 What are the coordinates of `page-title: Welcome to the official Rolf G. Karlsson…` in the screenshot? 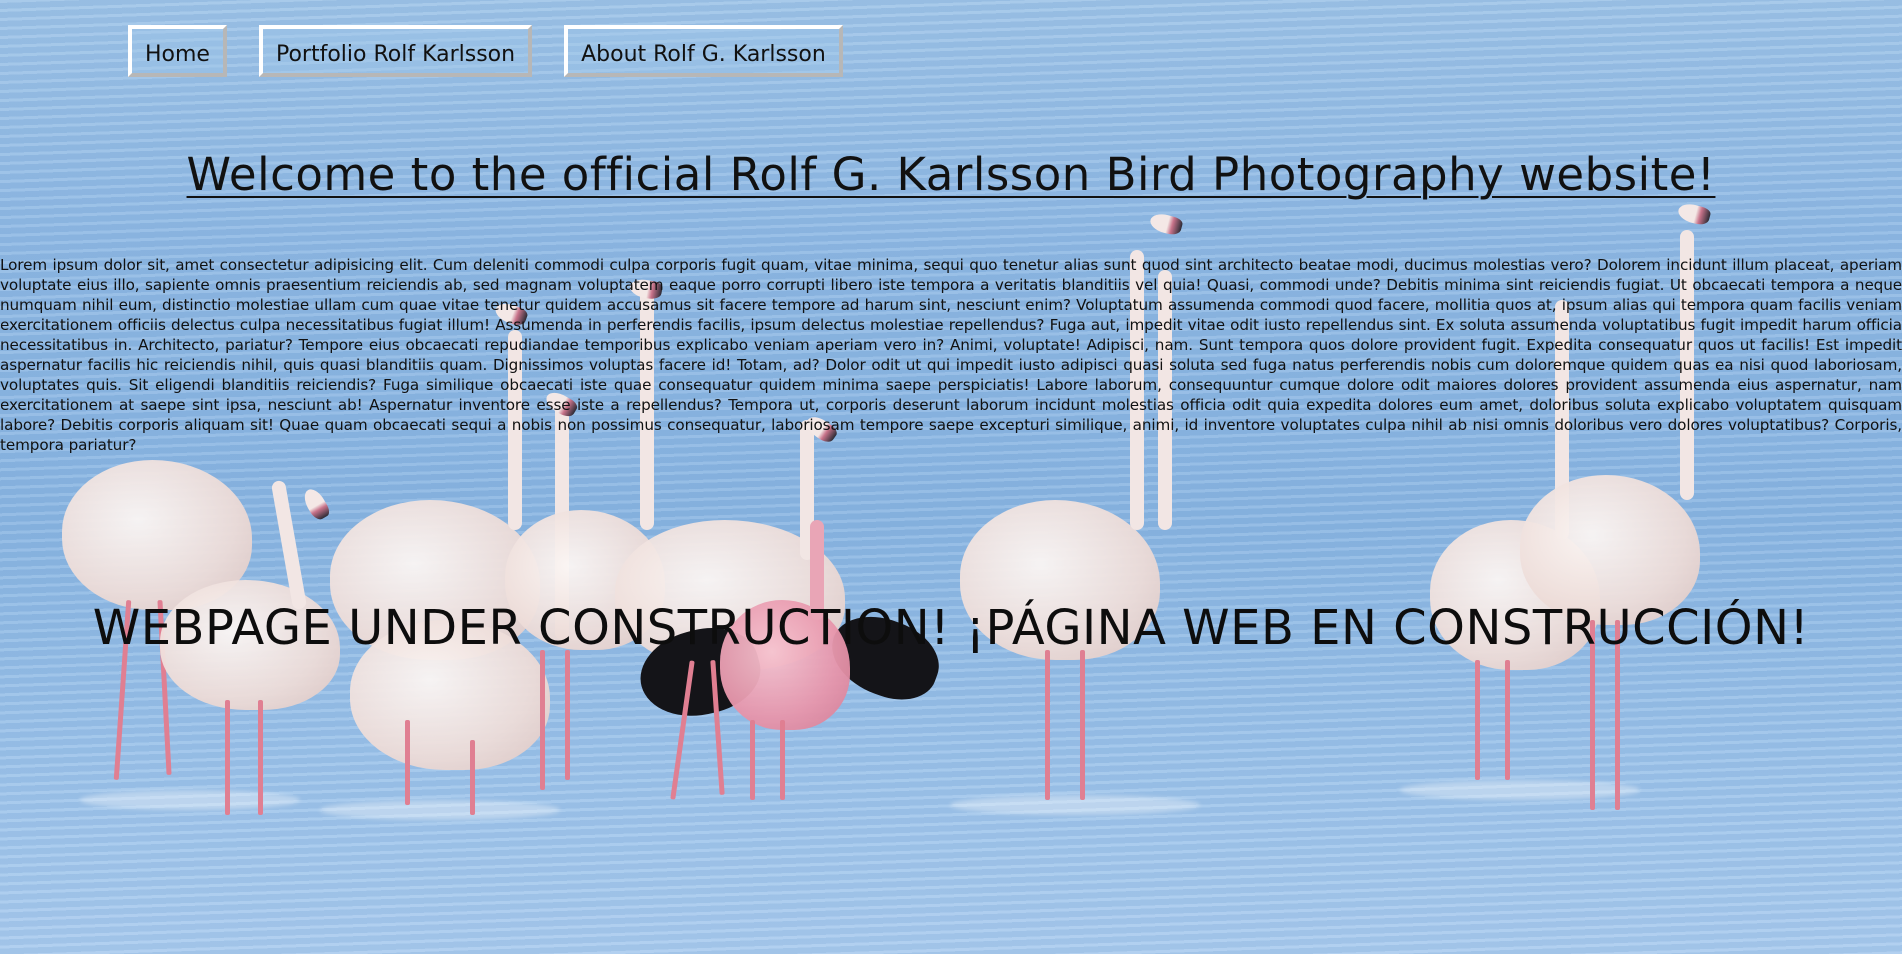 It's located at (951, 174).